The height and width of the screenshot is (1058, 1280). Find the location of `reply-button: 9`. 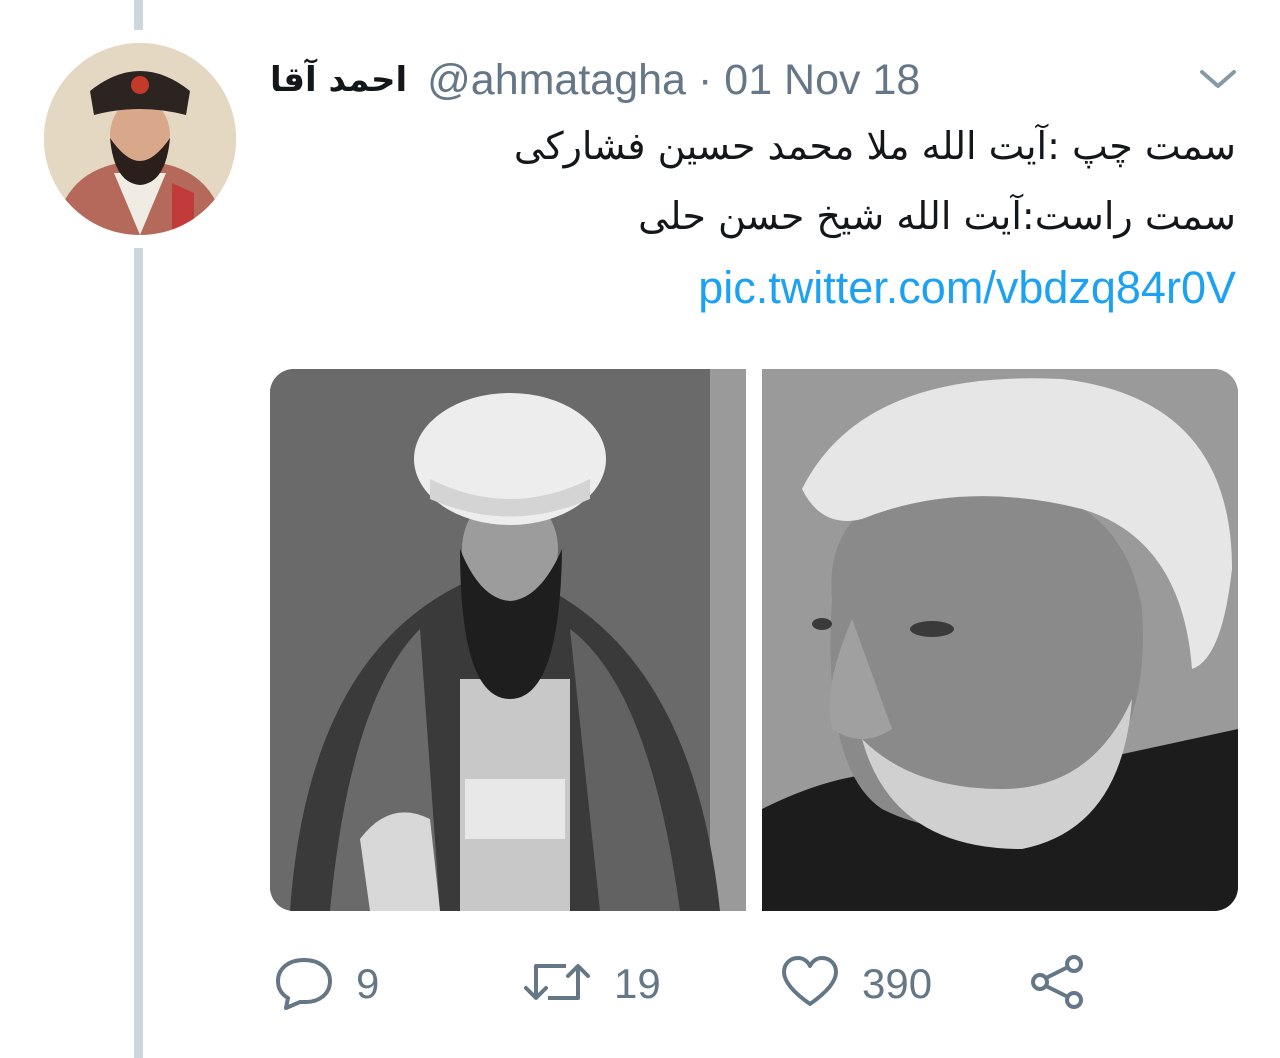

reply-button: 9 is located at coordinates (326, 984).